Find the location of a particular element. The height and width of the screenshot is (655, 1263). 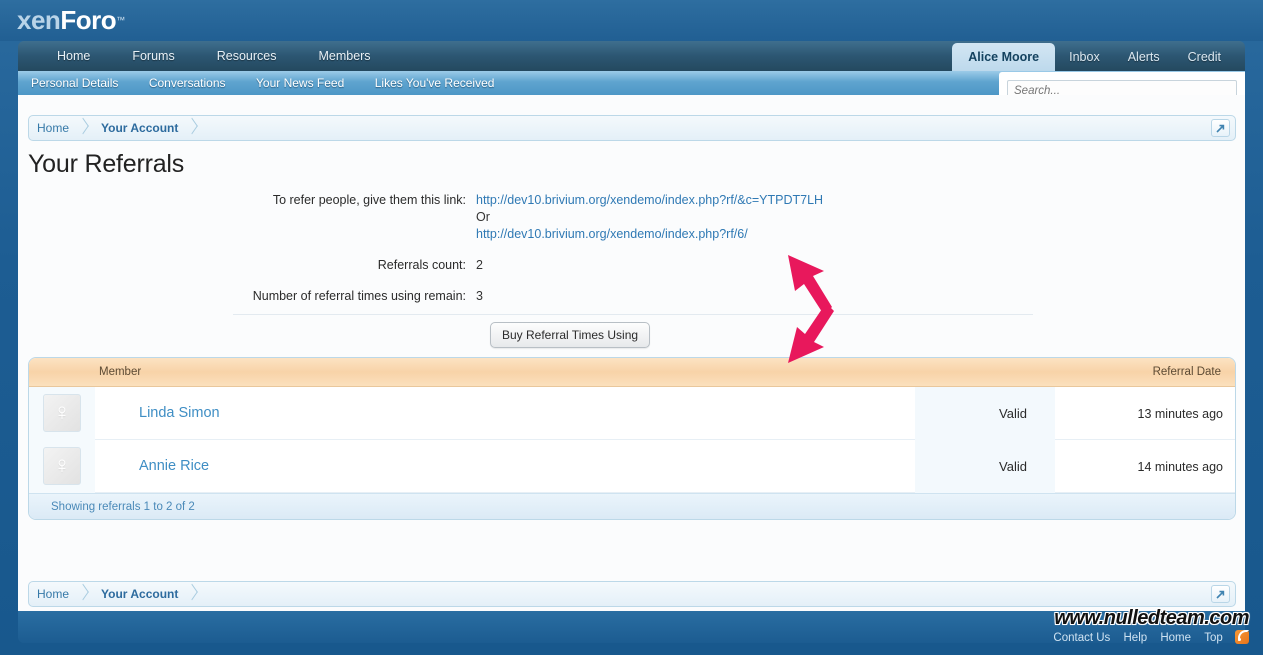

account-nav-tabs: Alice Moore Inbox Alerts Credit is located at coordinates (1093, 56).